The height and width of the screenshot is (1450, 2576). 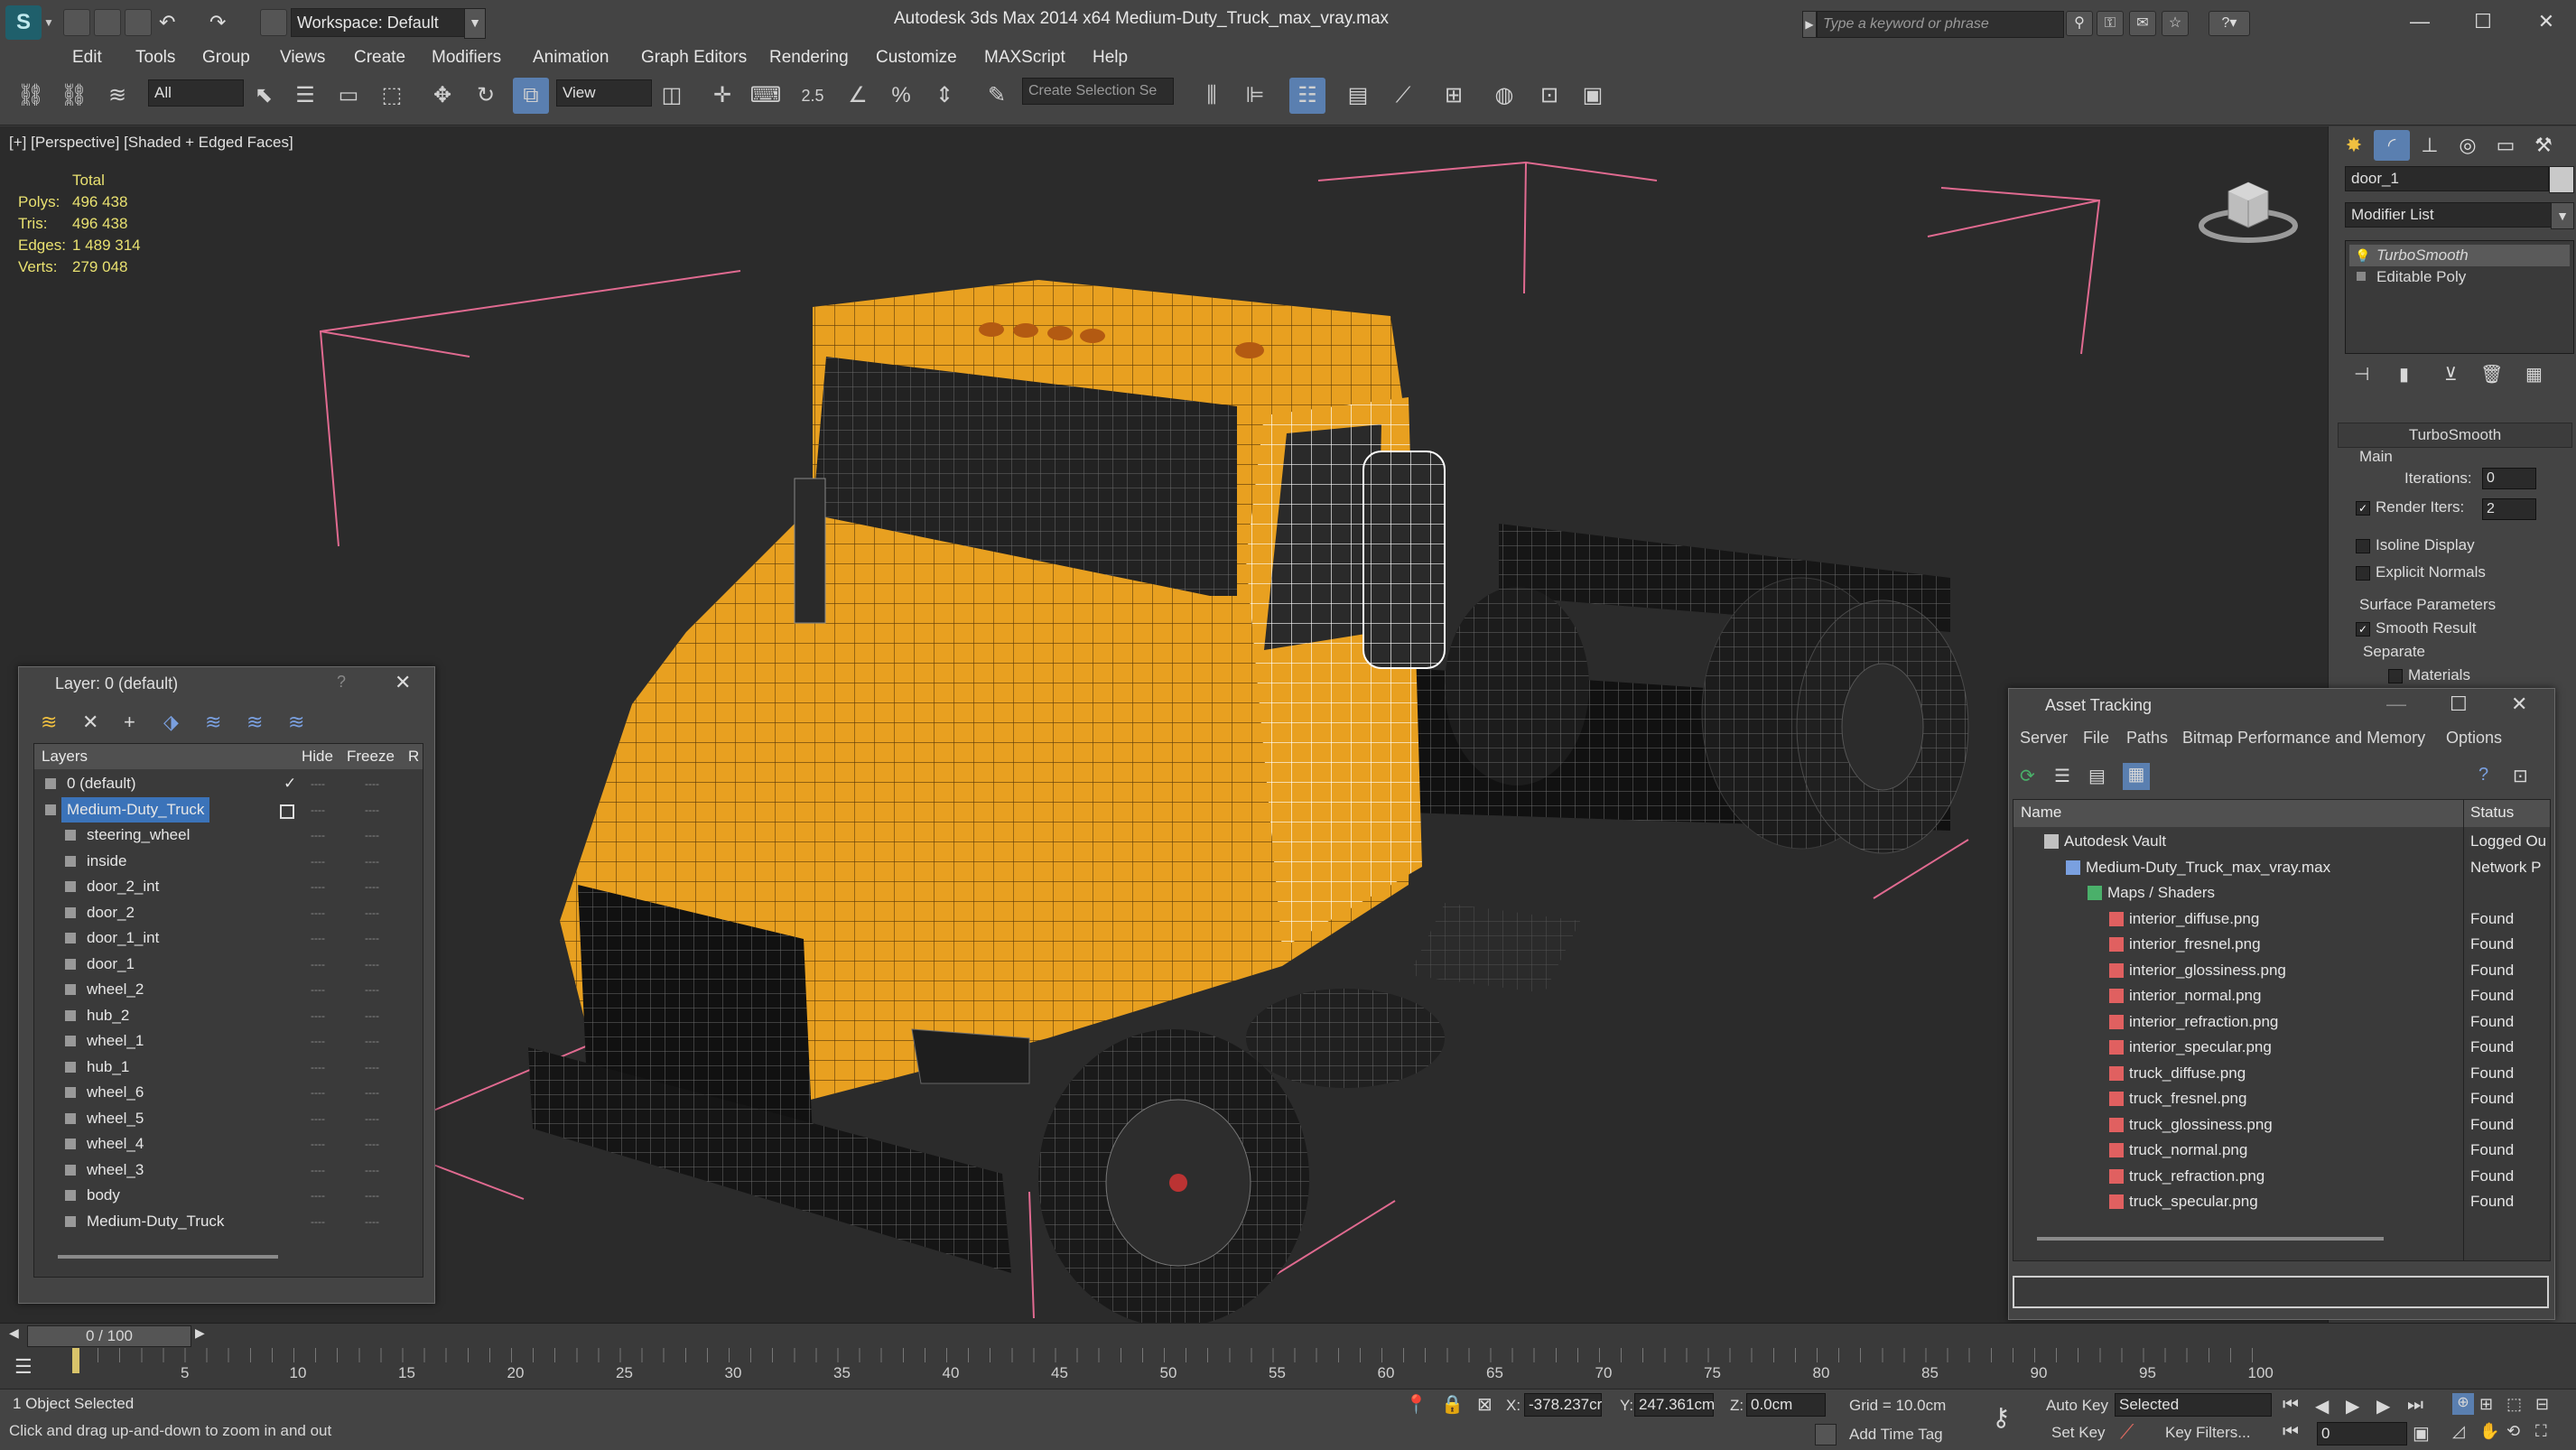 What do you see at coordinates (228, 1170) in the screenshot?
I see `layer-row: wheel_3 ---- ----` at bounding box center [228, 1170].